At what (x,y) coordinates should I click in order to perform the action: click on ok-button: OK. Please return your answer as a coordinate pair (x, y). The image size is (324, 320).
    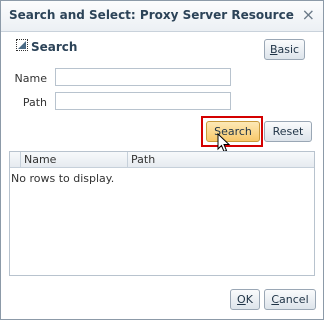
    Looking at the image, I should click on (245, 299).